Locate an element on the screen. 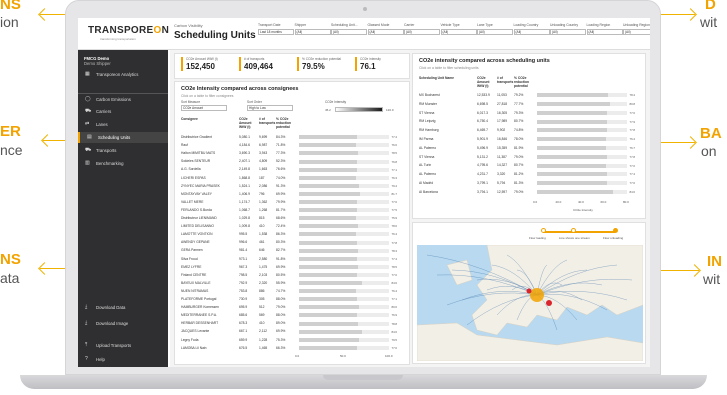 This screenshot has width=727, height=395. filter-select: Last 18 months is located at coordinates (276, 32).